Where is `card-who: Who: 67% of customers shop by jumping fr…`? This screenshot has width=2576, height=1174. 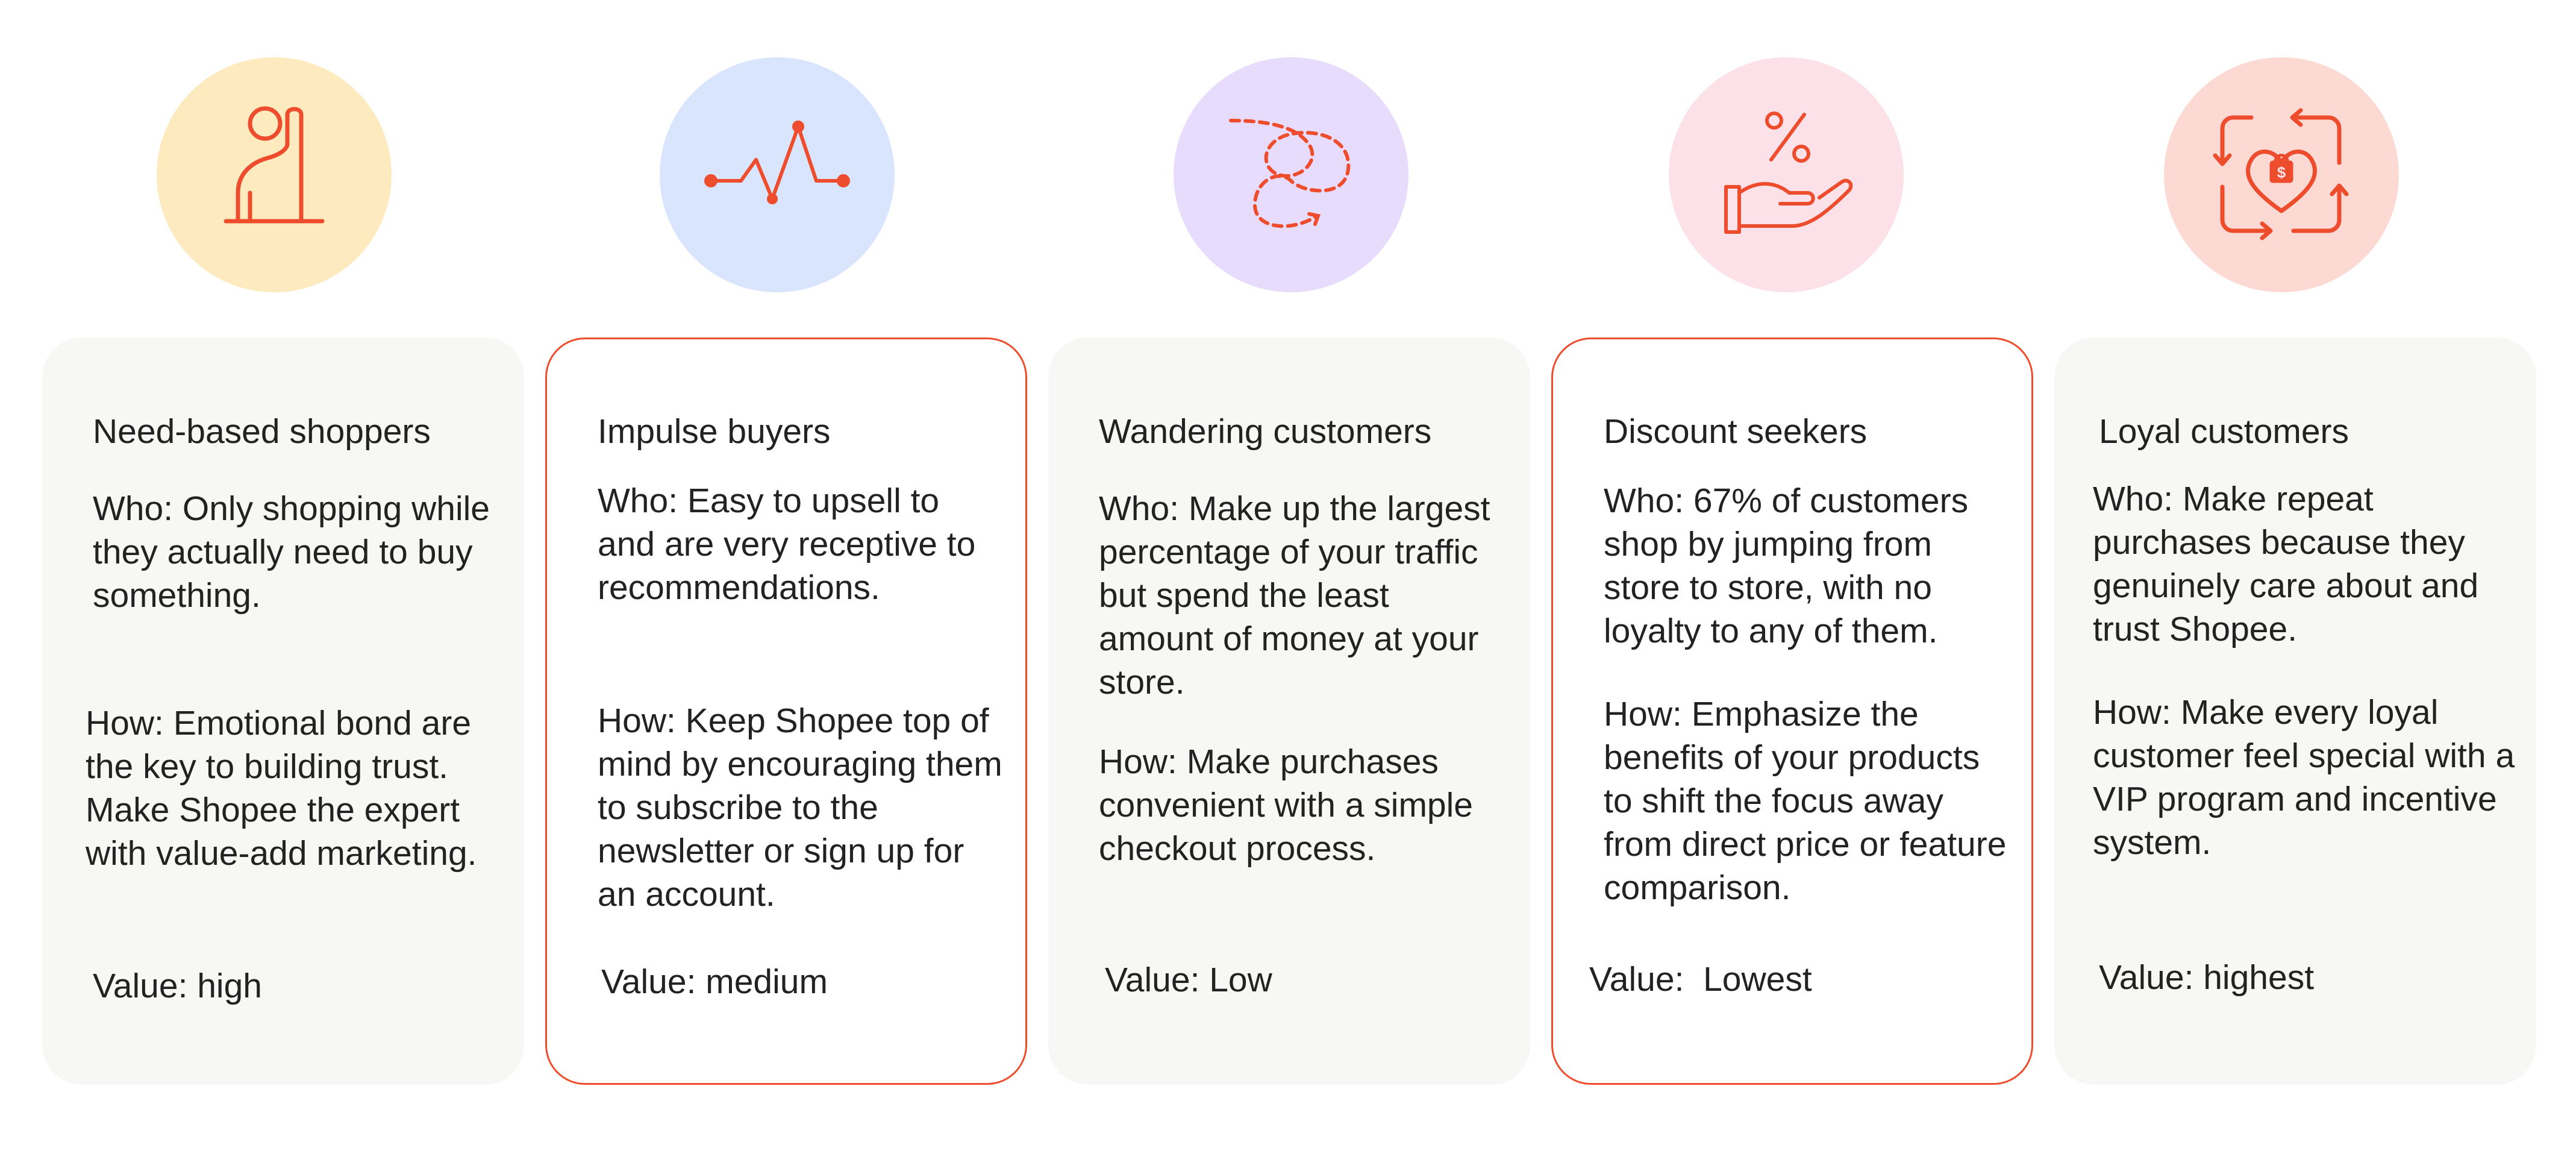 card-who: Who: 67% of customers shop by jumping fr… is located at coordinates (1809, 566).